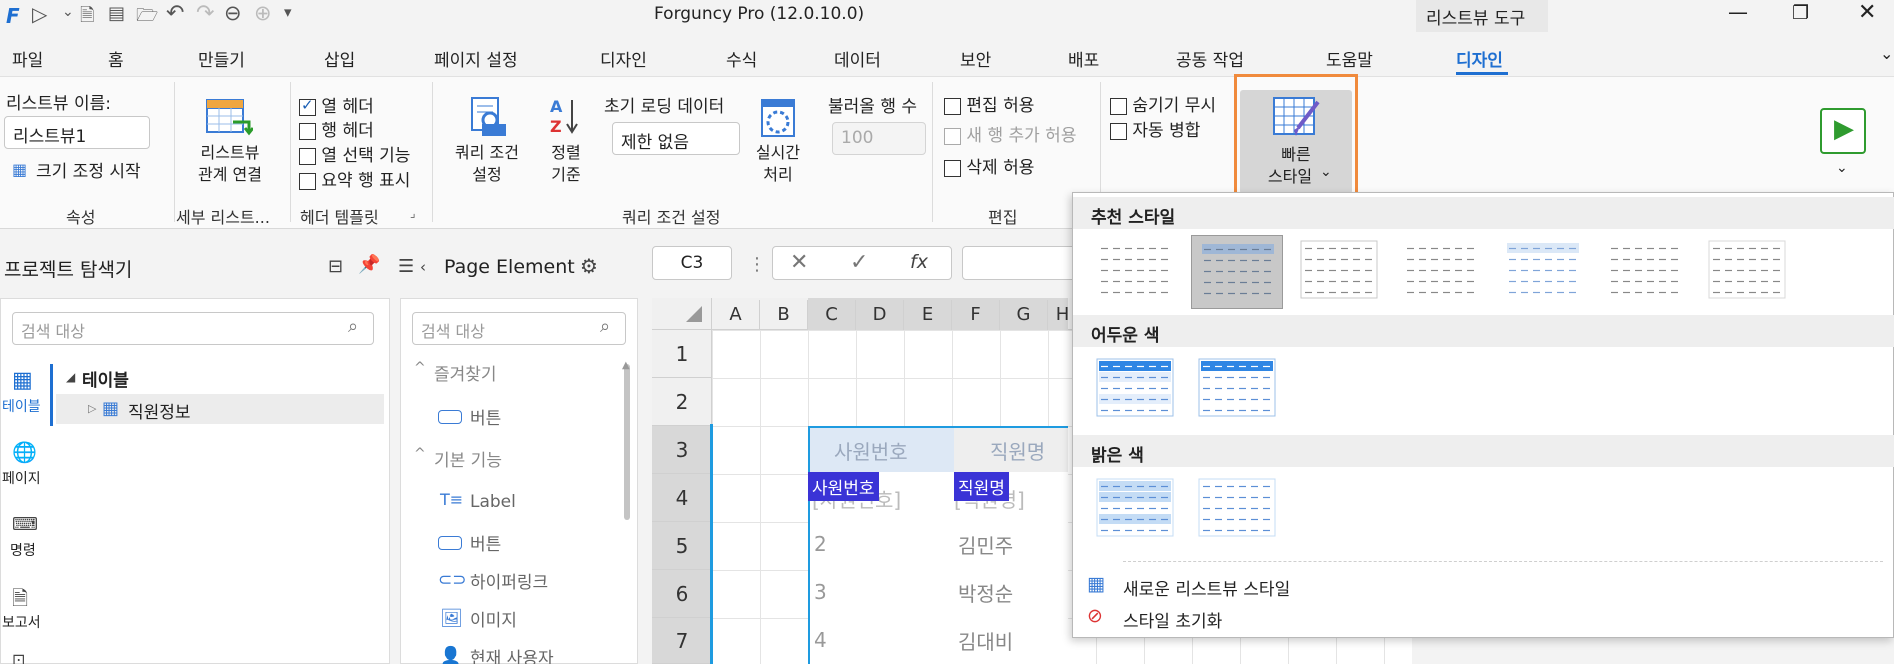 The height and width of the screenshot is (664, 1894). I want to click on chevron-left-icon: ‹, so click(423, 267).